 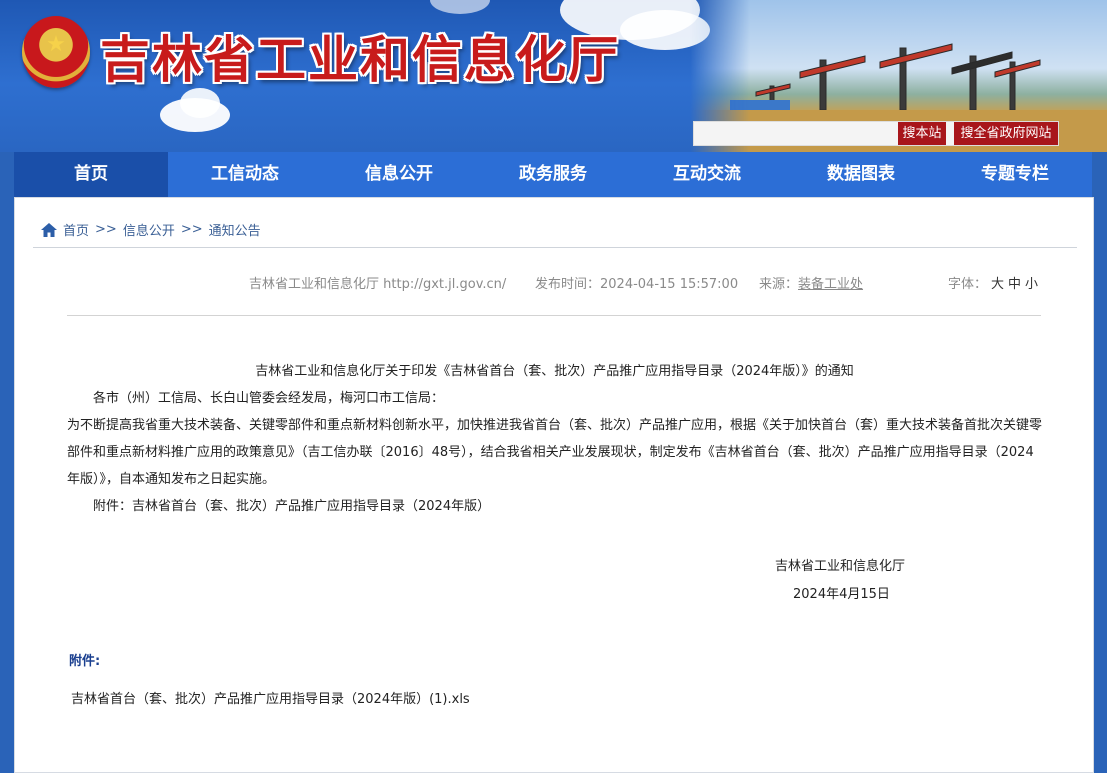 I want to click on attachment-file-link: 吉林省首台（套、批次）产品推广应用指导目录（2024年版）(1).xls, so click(x=270, y=697).